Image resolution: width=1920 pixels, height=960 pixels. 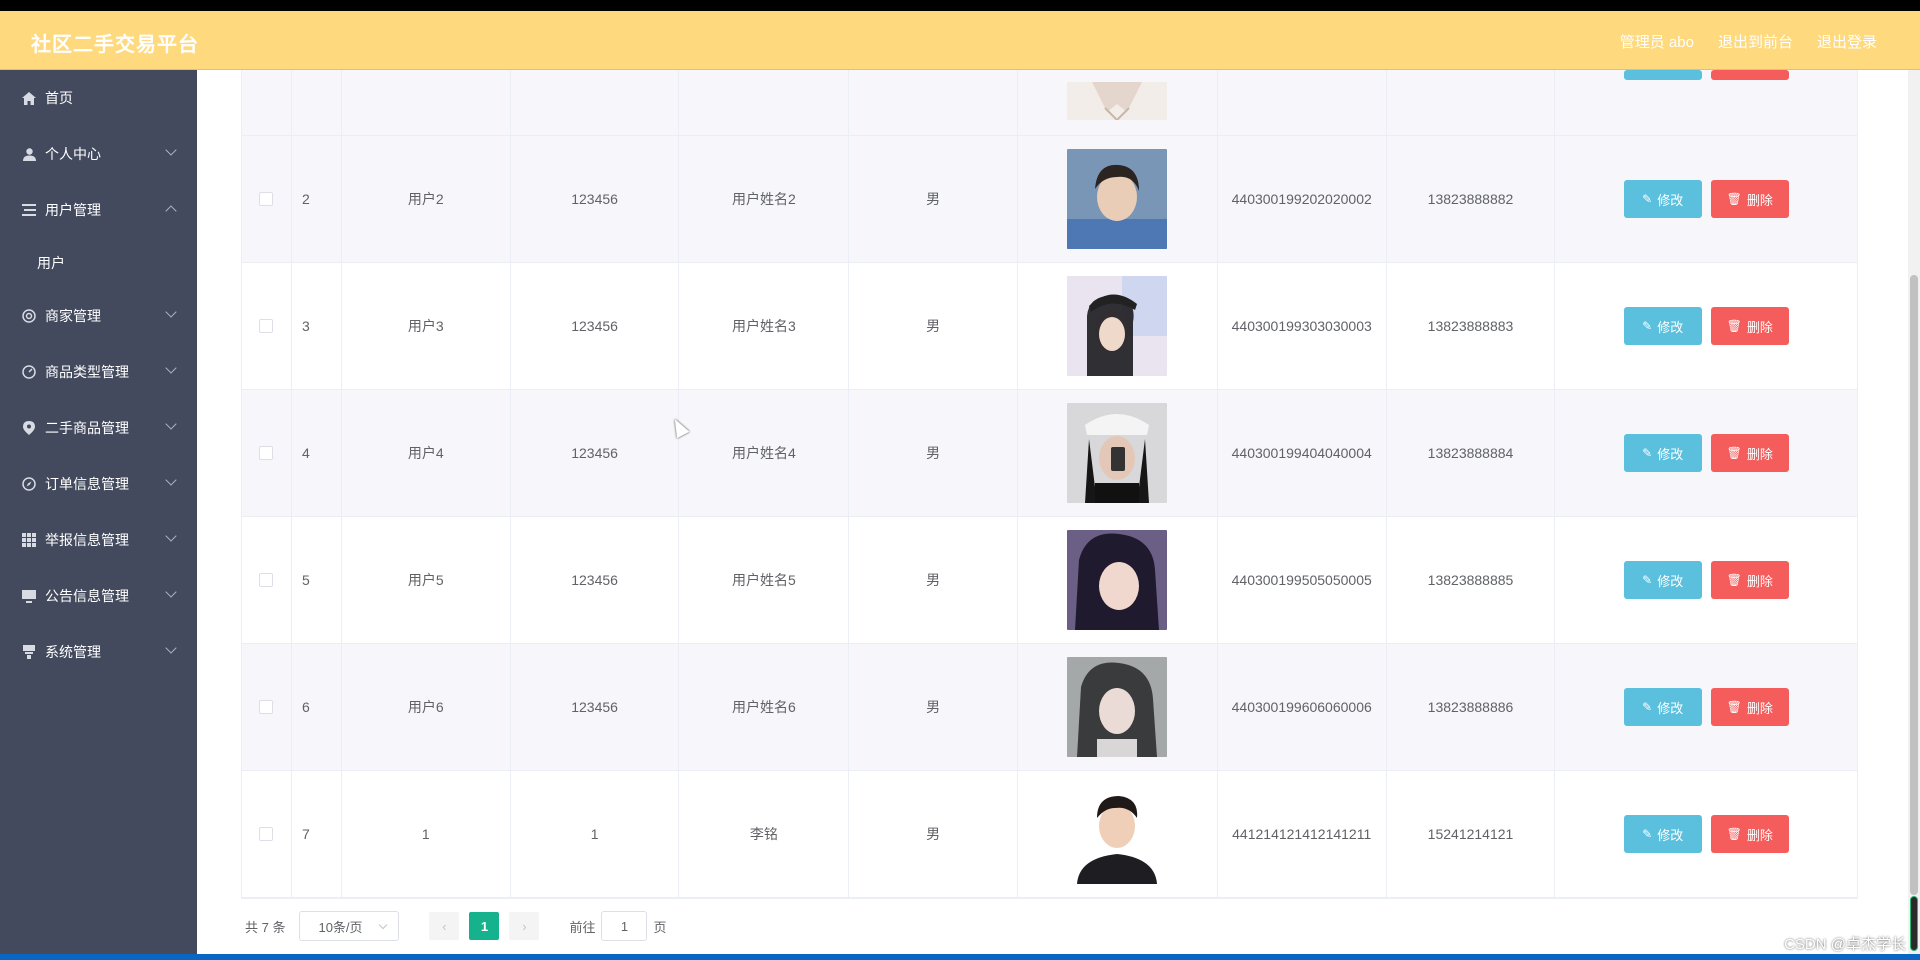 What do you see at coordinates (1749, 75) in the screenshot?
I see `delete-button` at bounding box center [1749, 75].